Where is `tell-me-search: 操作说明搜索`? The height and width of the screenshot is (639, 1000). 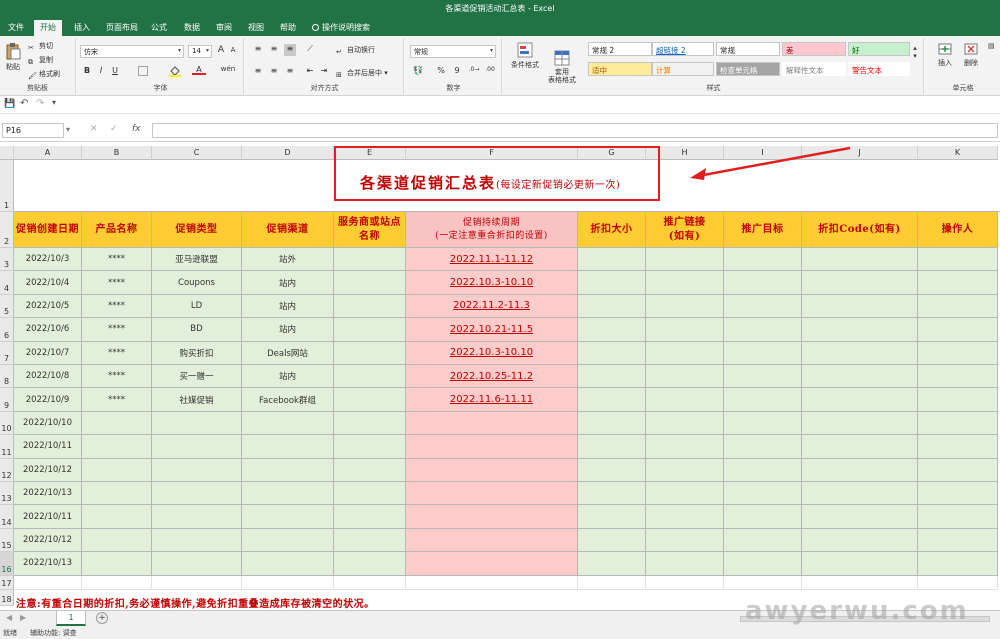
tell-me-search: 操作说明搜索 is located at coordinates (341, 28).